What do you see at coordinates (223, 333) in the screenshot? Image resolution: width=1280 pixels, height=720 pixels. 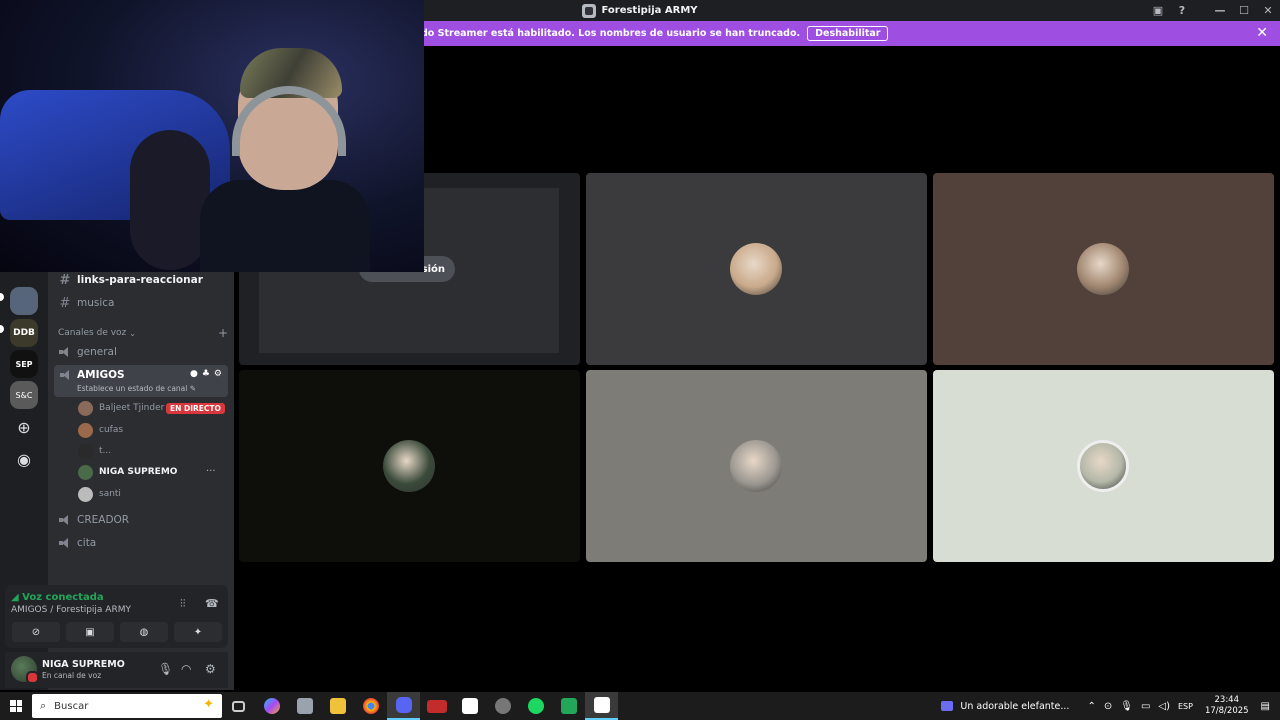 I see `add-channel-icon: +` at bounding box center [223, 333].